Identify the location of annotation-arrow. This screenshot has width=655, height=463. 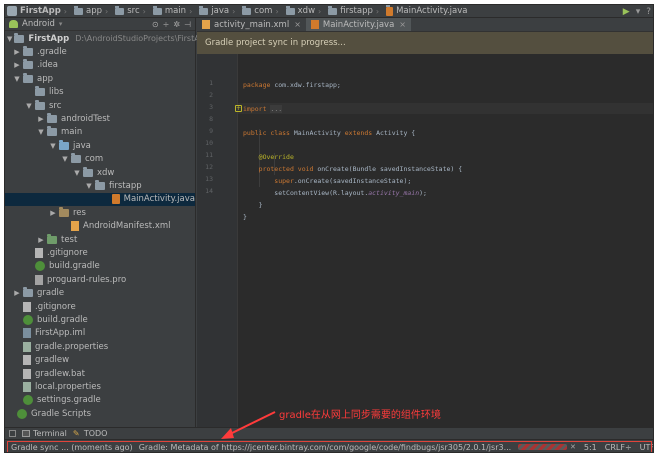
(248, 425).